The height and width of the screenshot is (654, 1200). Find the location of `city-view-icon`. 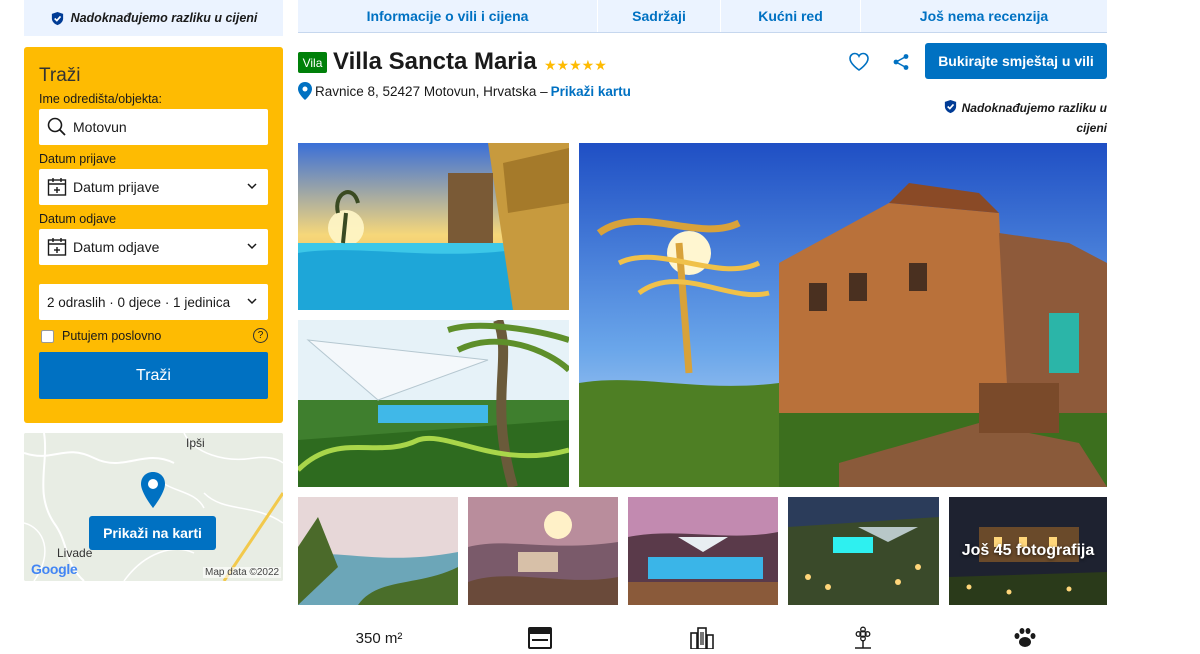

city-view-icon is located at coordinates (702, 638).